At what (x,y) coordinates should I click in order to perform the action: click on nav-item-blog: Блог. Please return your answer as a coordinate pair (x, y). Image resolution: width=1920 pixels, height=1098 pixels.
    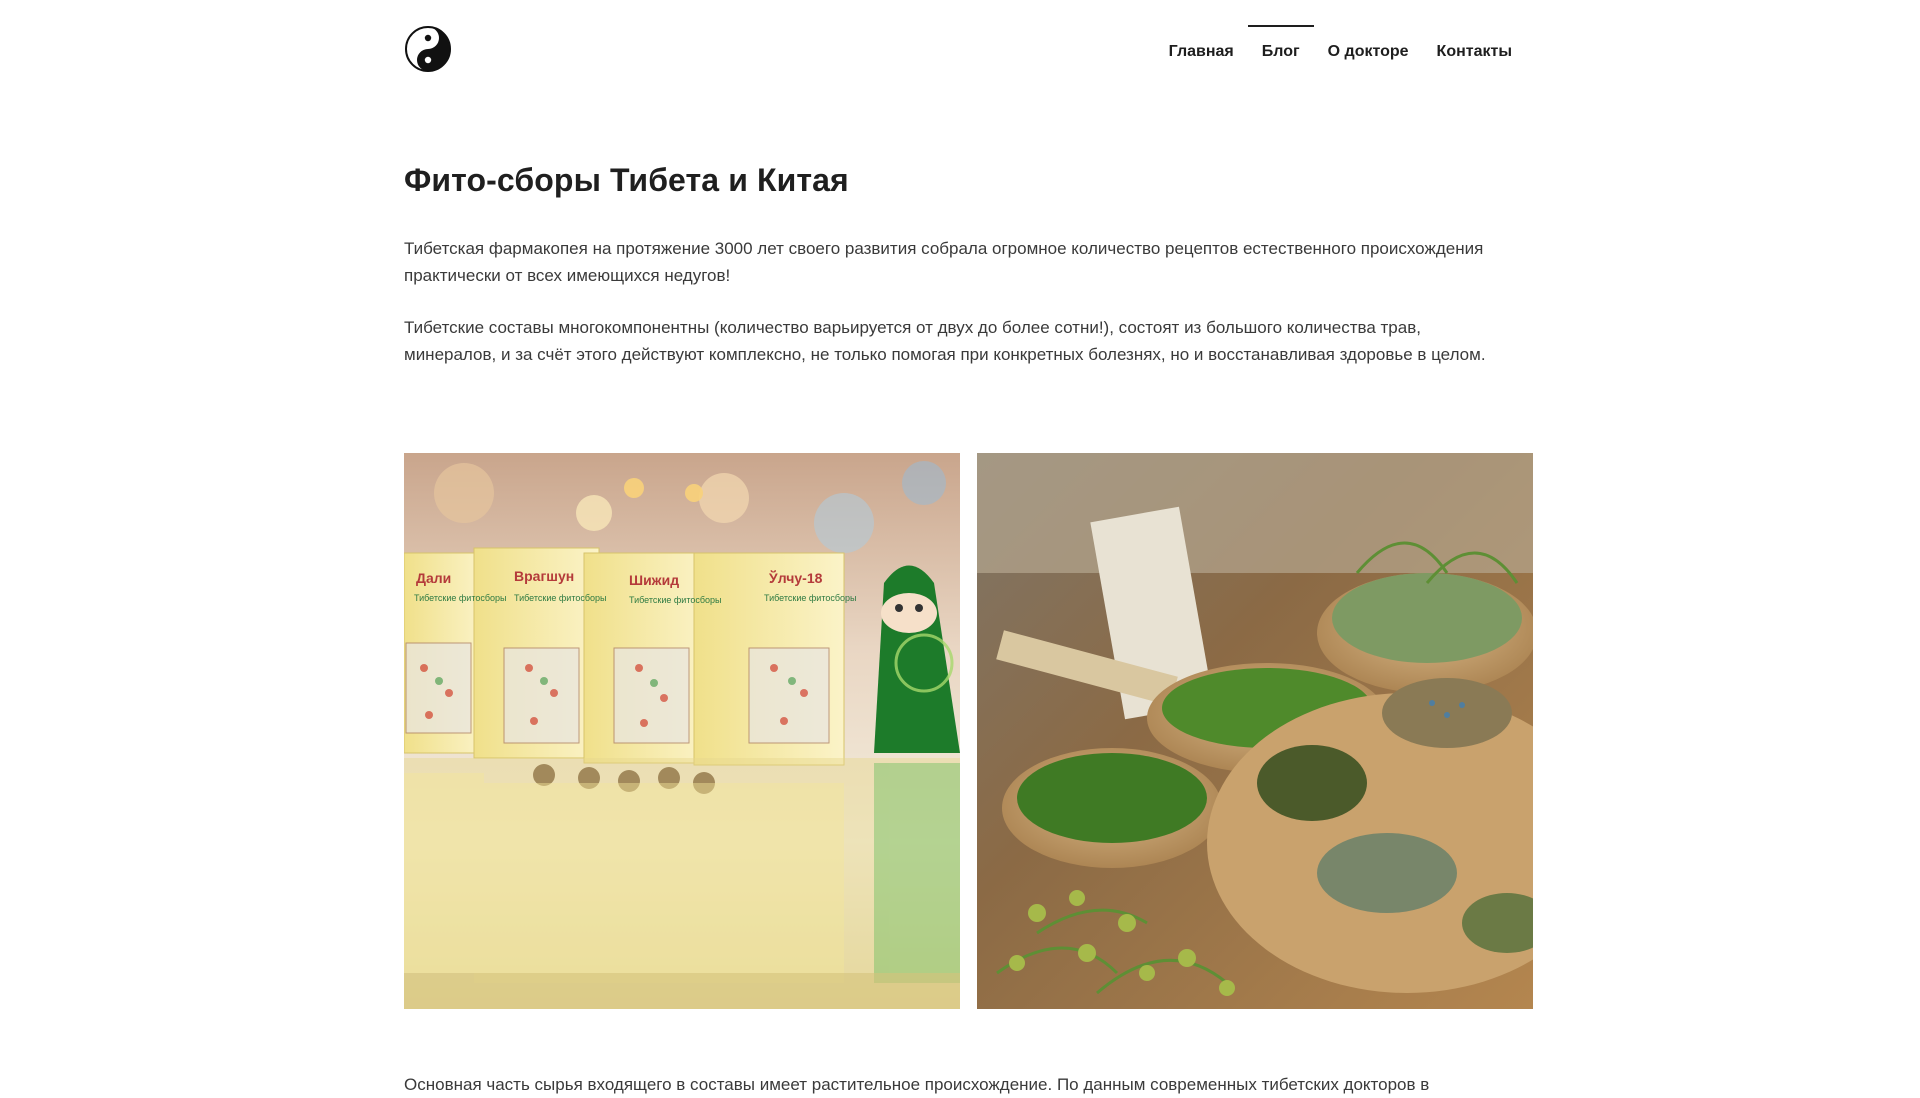
    Looking at the image, I should click on (1280, 43).